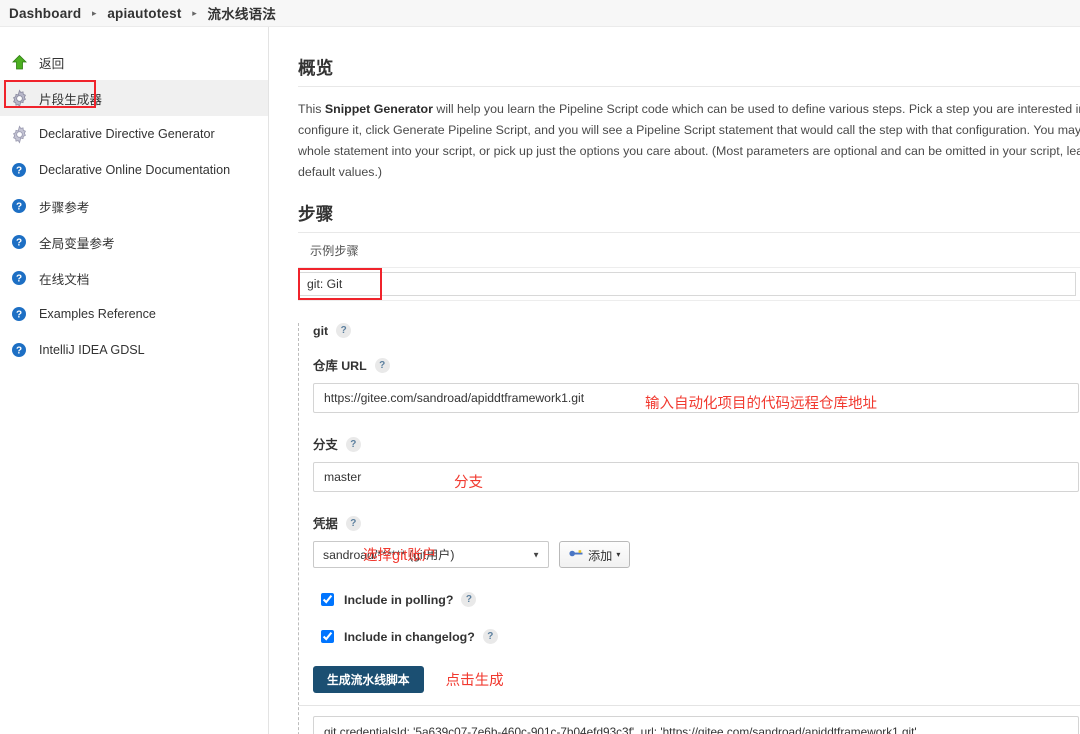  What do you see at coordinates (327, 600) in the screenshot?
I see `include-in-polling-checkbox` at bounding box center [327, 600].